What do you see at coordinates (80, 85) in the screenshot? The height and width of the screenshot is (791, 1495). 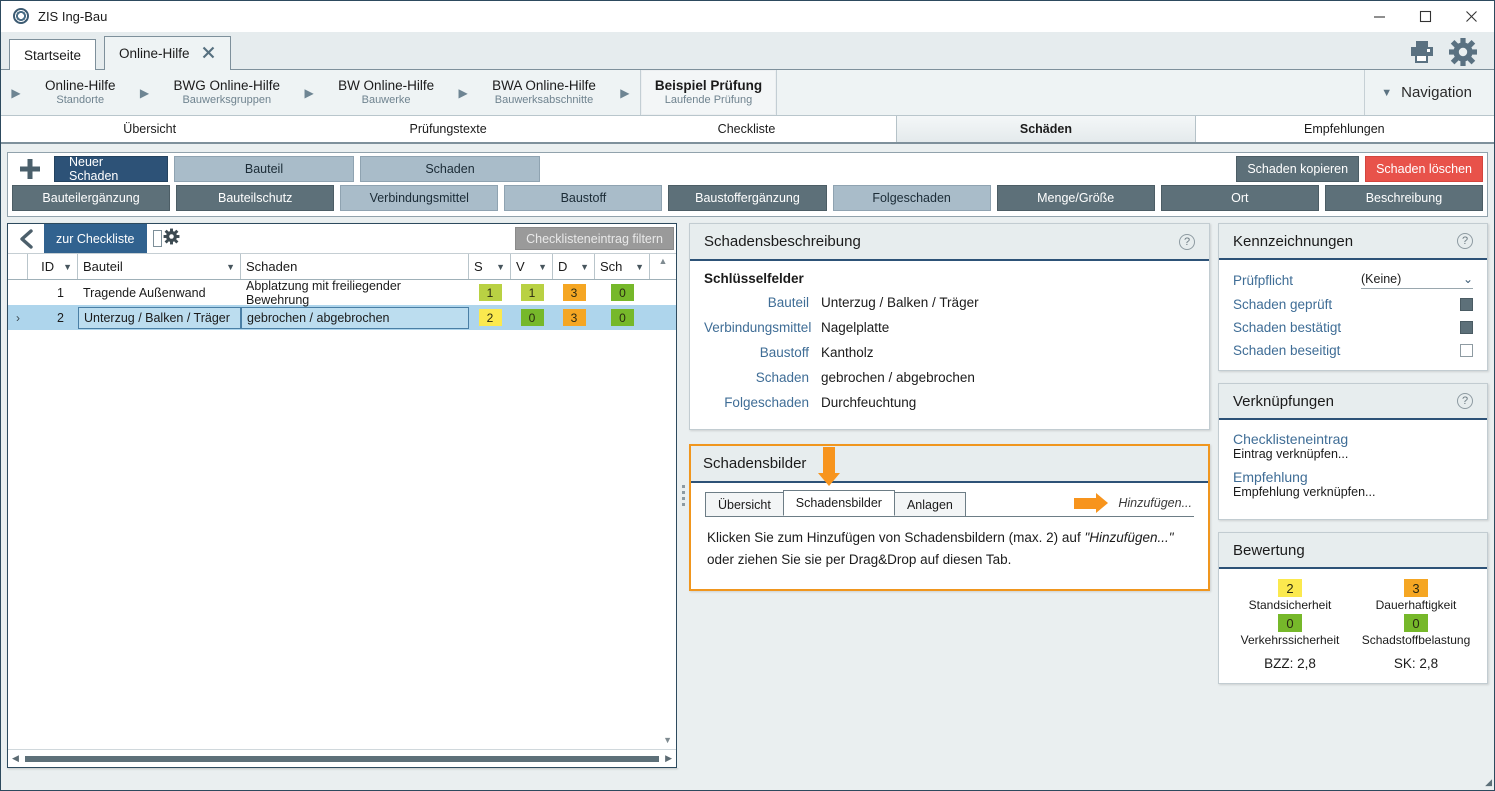 I see `breadcrumb-title: Online-Hilfe` at bounding box center [80, 85].